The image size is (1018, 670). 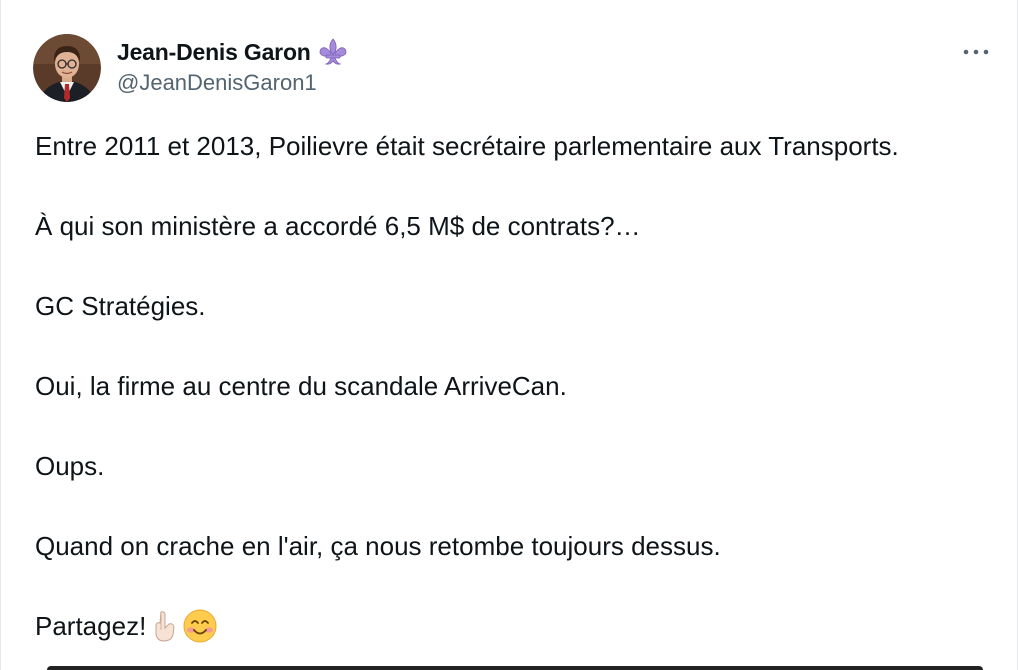 I want to click on tweet-line-share: Partagez!, so click(x=516, y=626).